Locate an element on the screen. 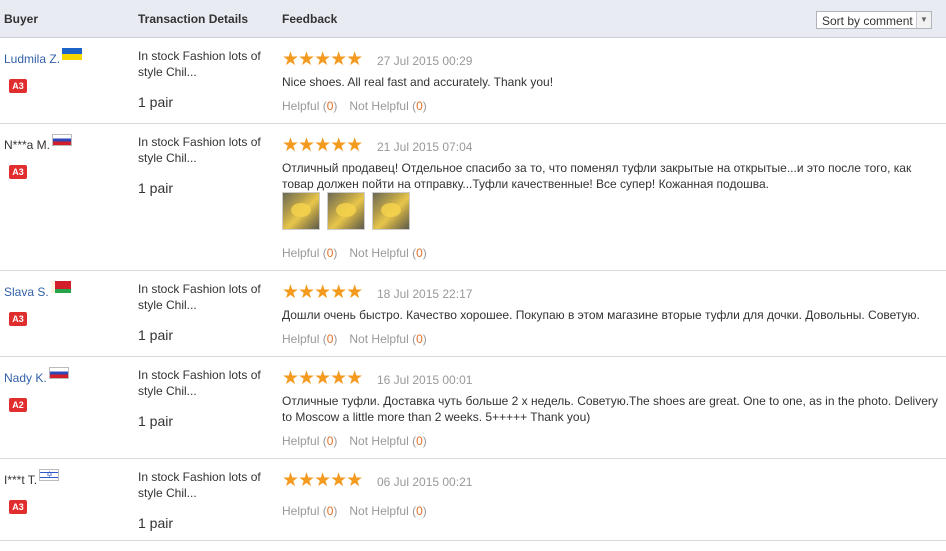 The image size is (946, 551). feedback-date: 27 Jul 2015 00:29 is located at coordinates (425, 61).